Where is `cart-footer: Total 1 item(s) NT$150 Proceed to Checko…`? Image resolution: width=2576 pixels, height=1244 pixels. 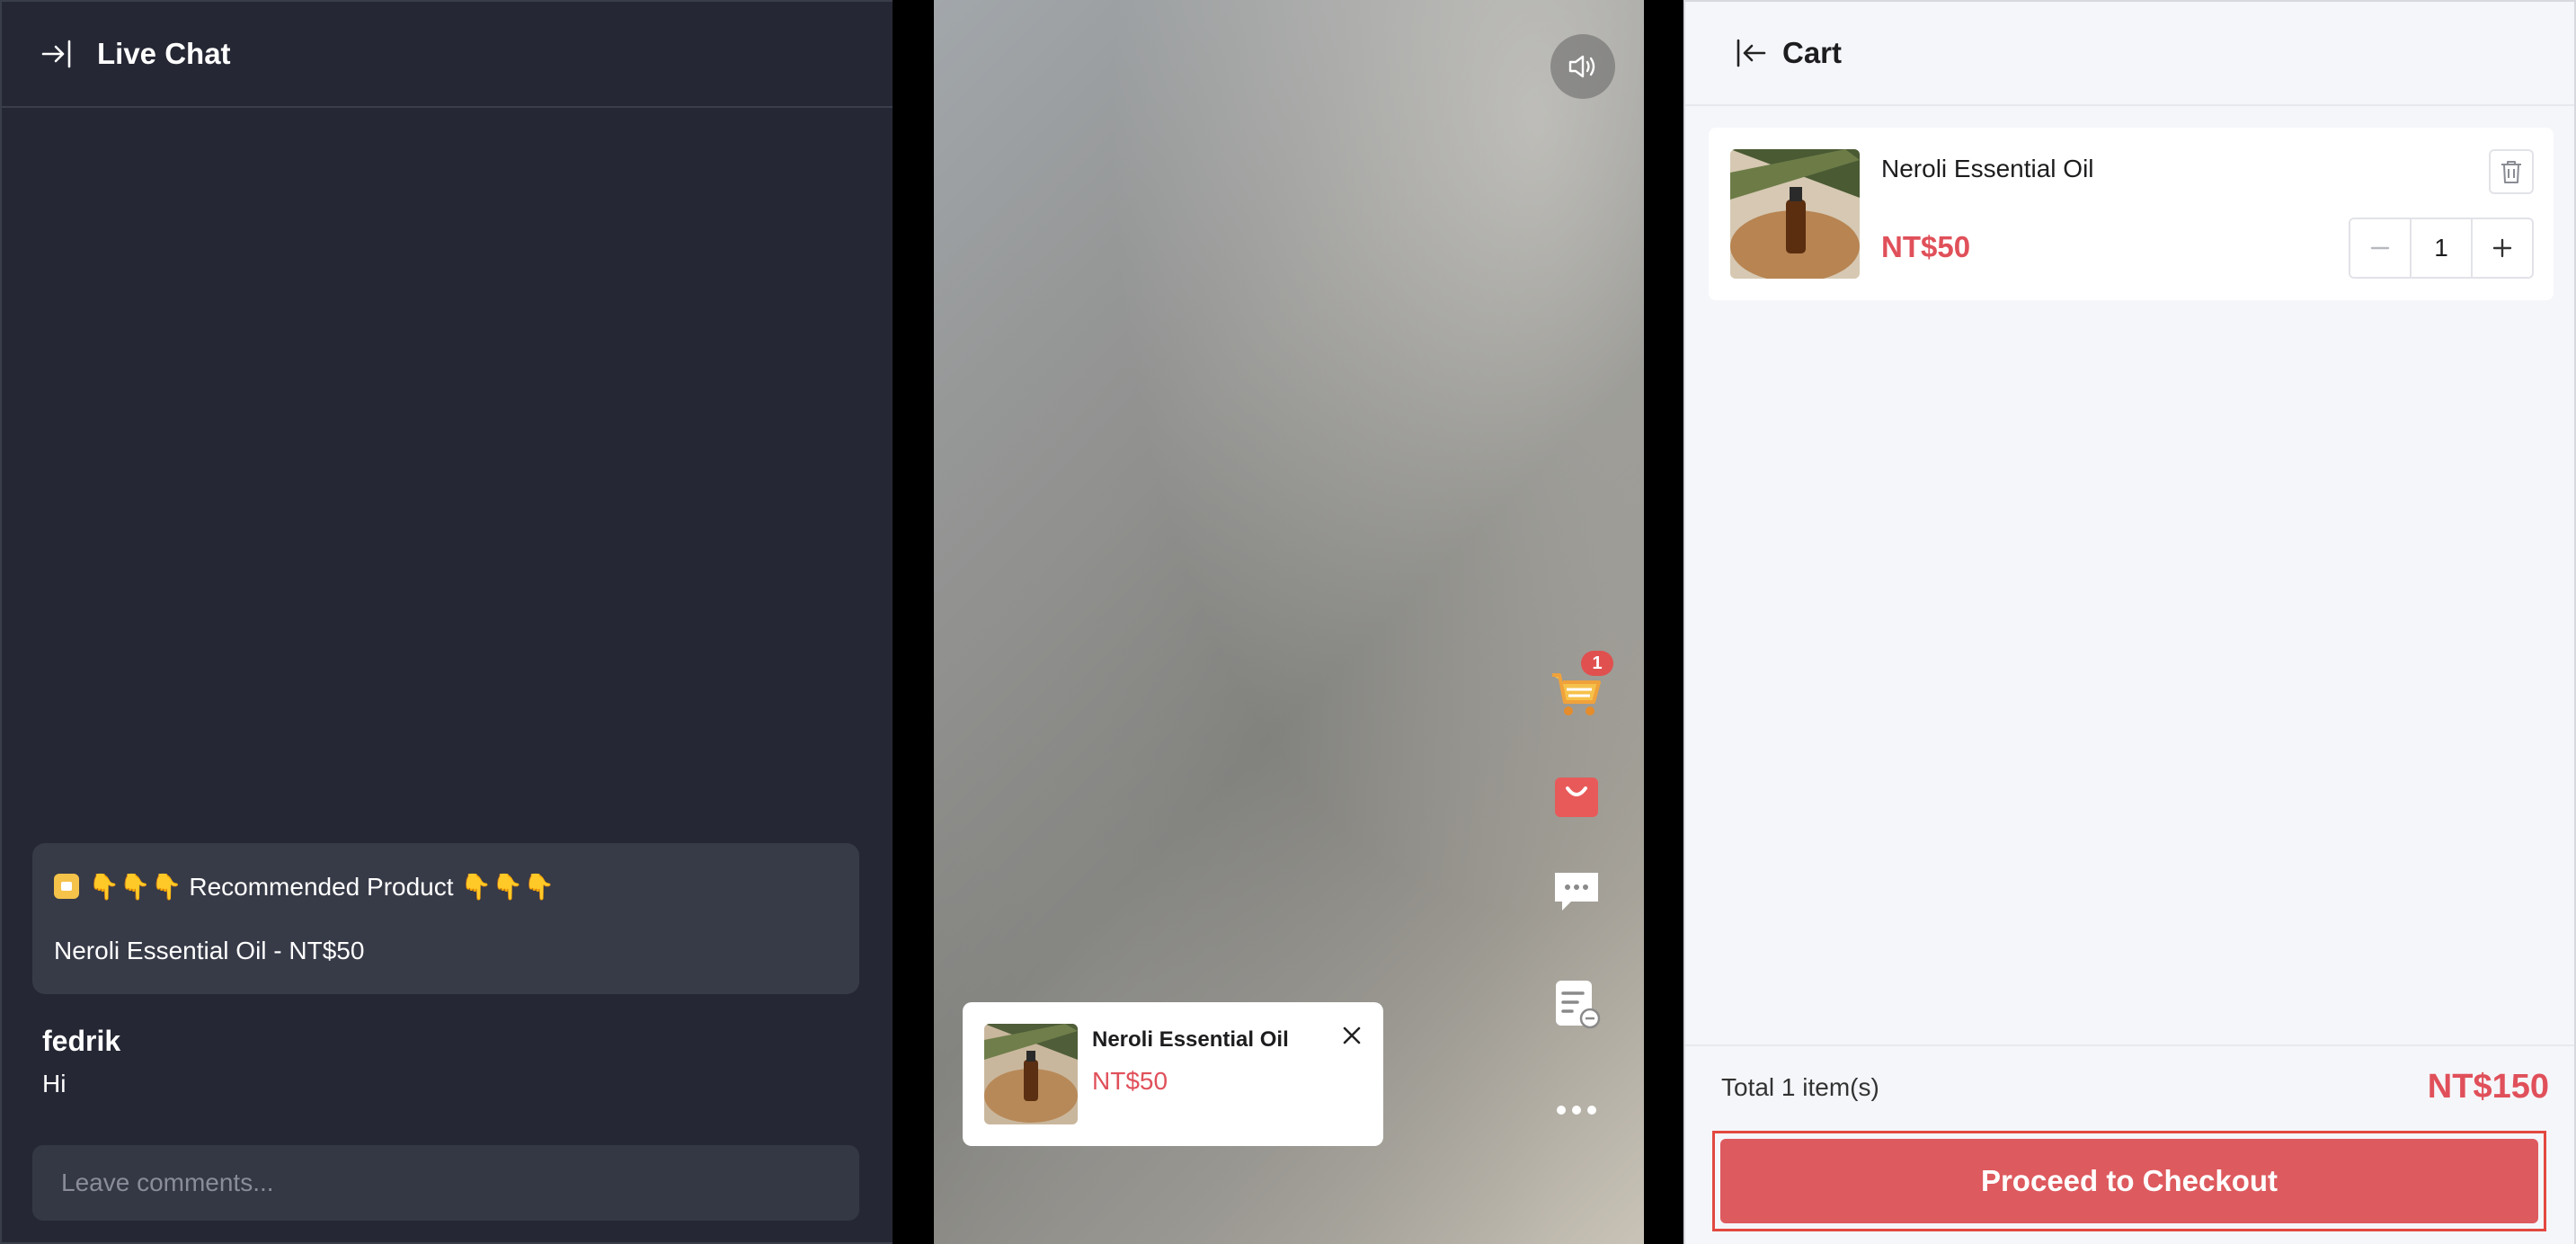
cart-footer: Total 1 item(s) NT$150 Proceed to Checko… is located at coordinates (2129, 1144).